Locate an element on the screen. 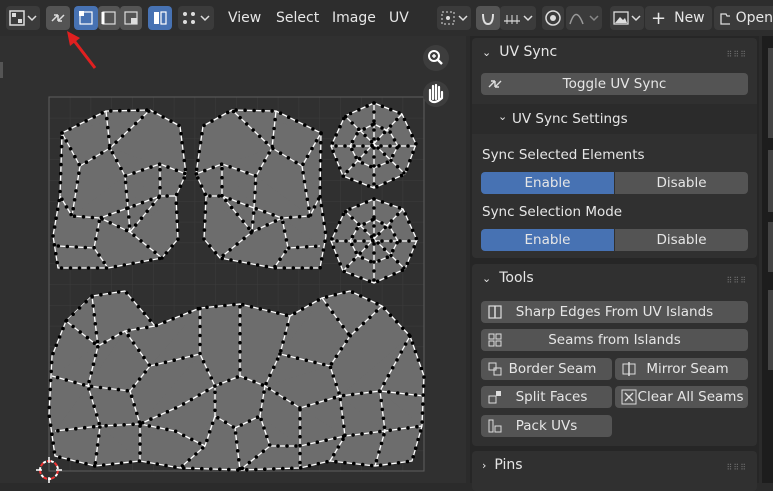  seams-from-islands-button: Seams from Islands is located at coordinates (614, 340).